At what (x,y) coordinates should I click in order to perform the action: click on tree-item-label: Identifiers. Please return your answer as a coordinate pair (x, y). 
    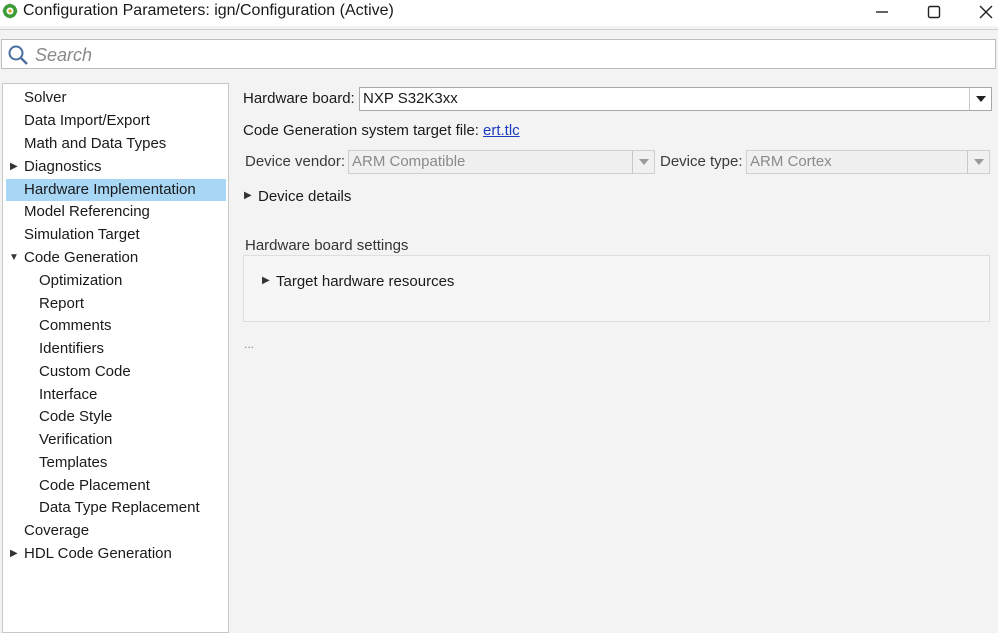
    Looking at the image, I should click on (72, 348).